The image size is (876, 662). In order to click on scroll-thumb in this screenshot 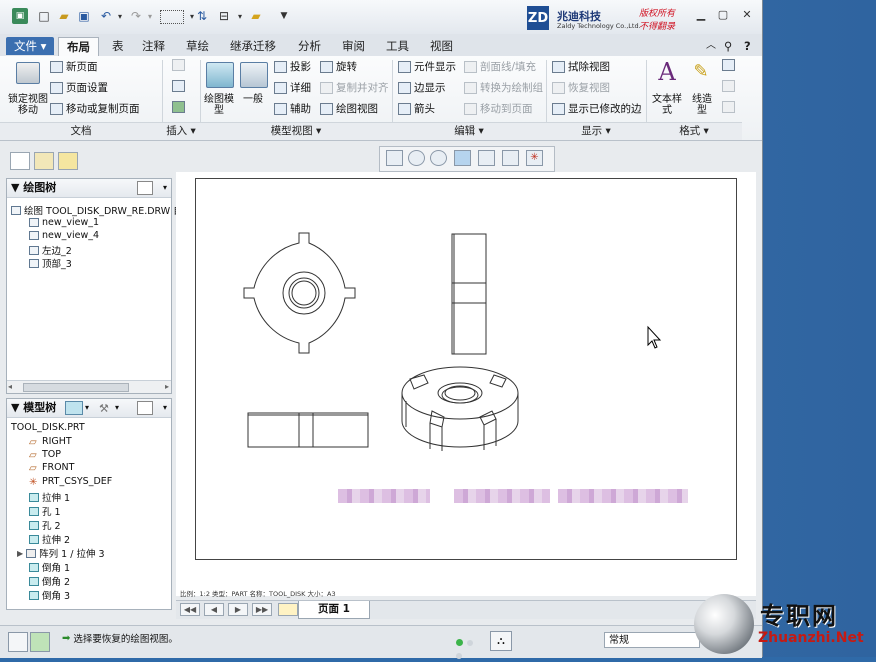, I will do `click(76, 387)`.